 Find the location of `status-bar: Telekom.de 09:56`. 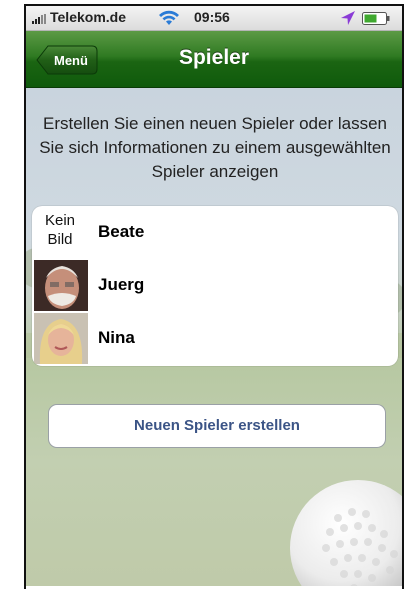

status-bar: Telekom.de 09:56 is located at coordinates (214, 18).